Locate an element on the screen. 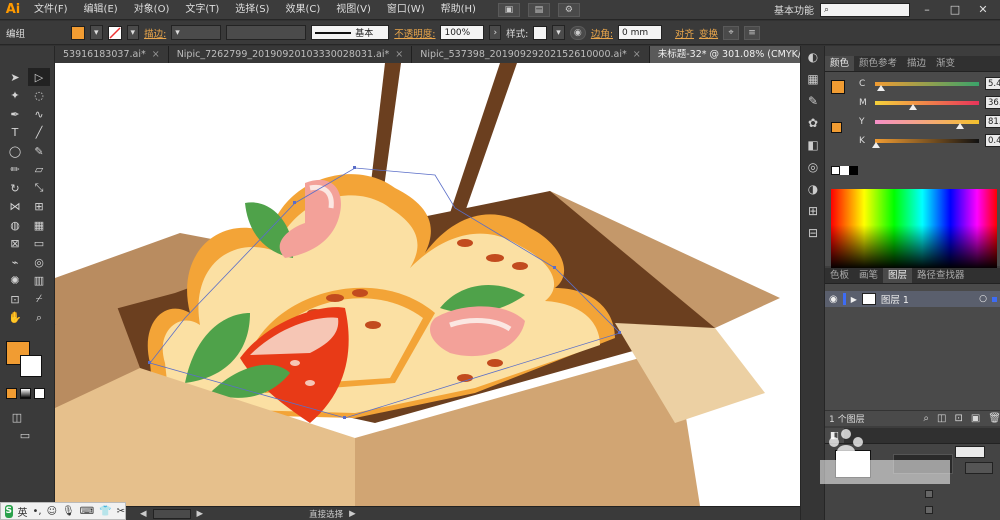  isolate-group-icon: ⌖ is located at coordinates (731, 32).